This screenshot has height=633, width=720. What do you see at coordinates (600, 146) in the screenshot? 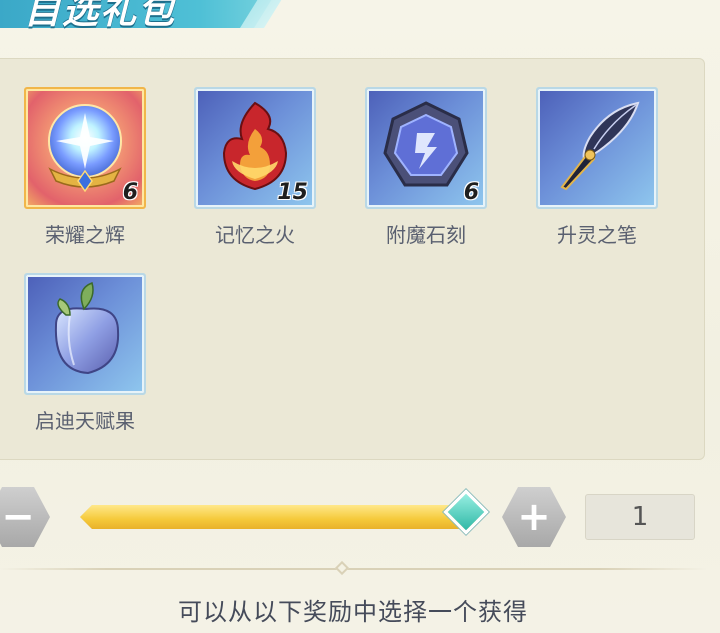
I see `quill-pen-icon` at bounding box center [600, 146].